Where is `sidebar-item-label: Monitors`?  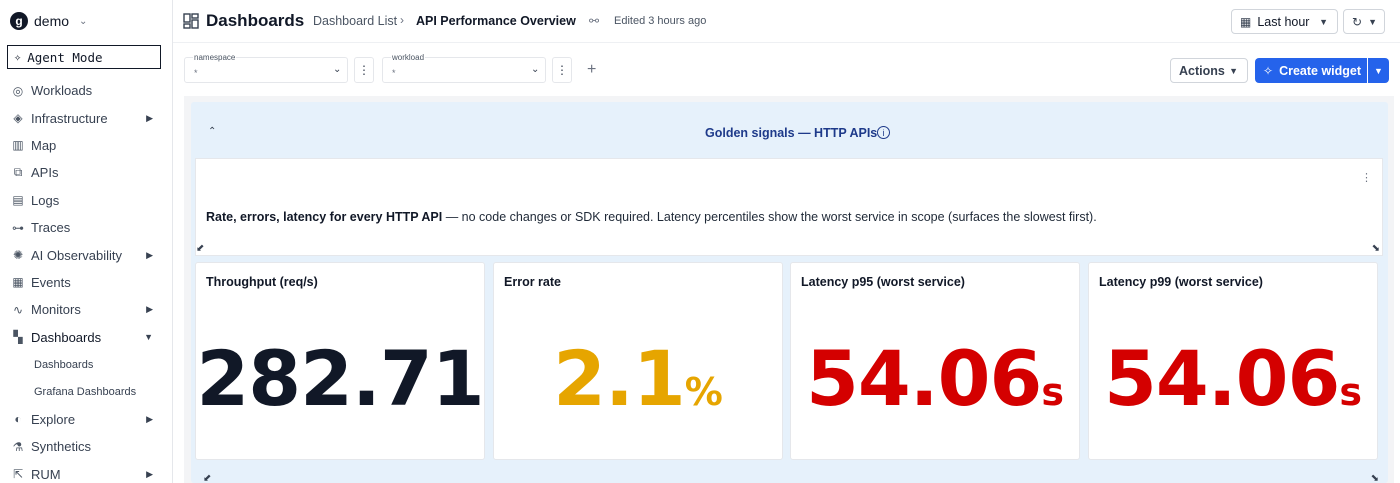
sidebar-item-label: Monitors is located at coordinates (56, 310).